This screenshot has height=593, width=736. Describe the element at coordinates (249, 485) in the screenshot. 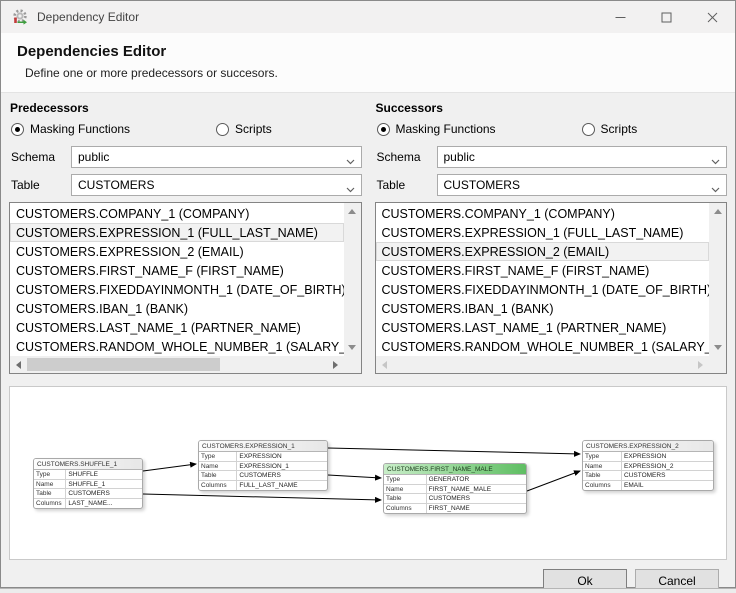

I see `diagram-node-row: Columns FULL_LAST_NAME` at that location.